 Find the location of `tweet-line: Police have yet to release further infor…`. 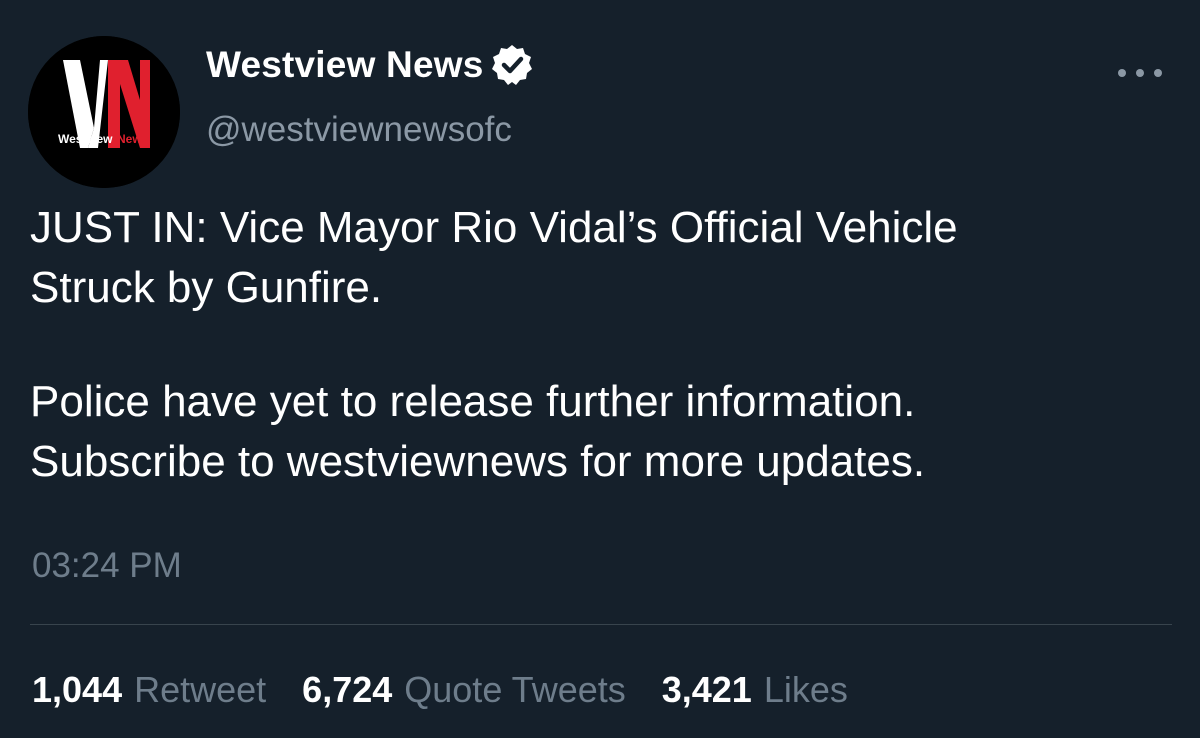

tweet-line: Police have yet to release further infor… is located at coordinates (473, 401).